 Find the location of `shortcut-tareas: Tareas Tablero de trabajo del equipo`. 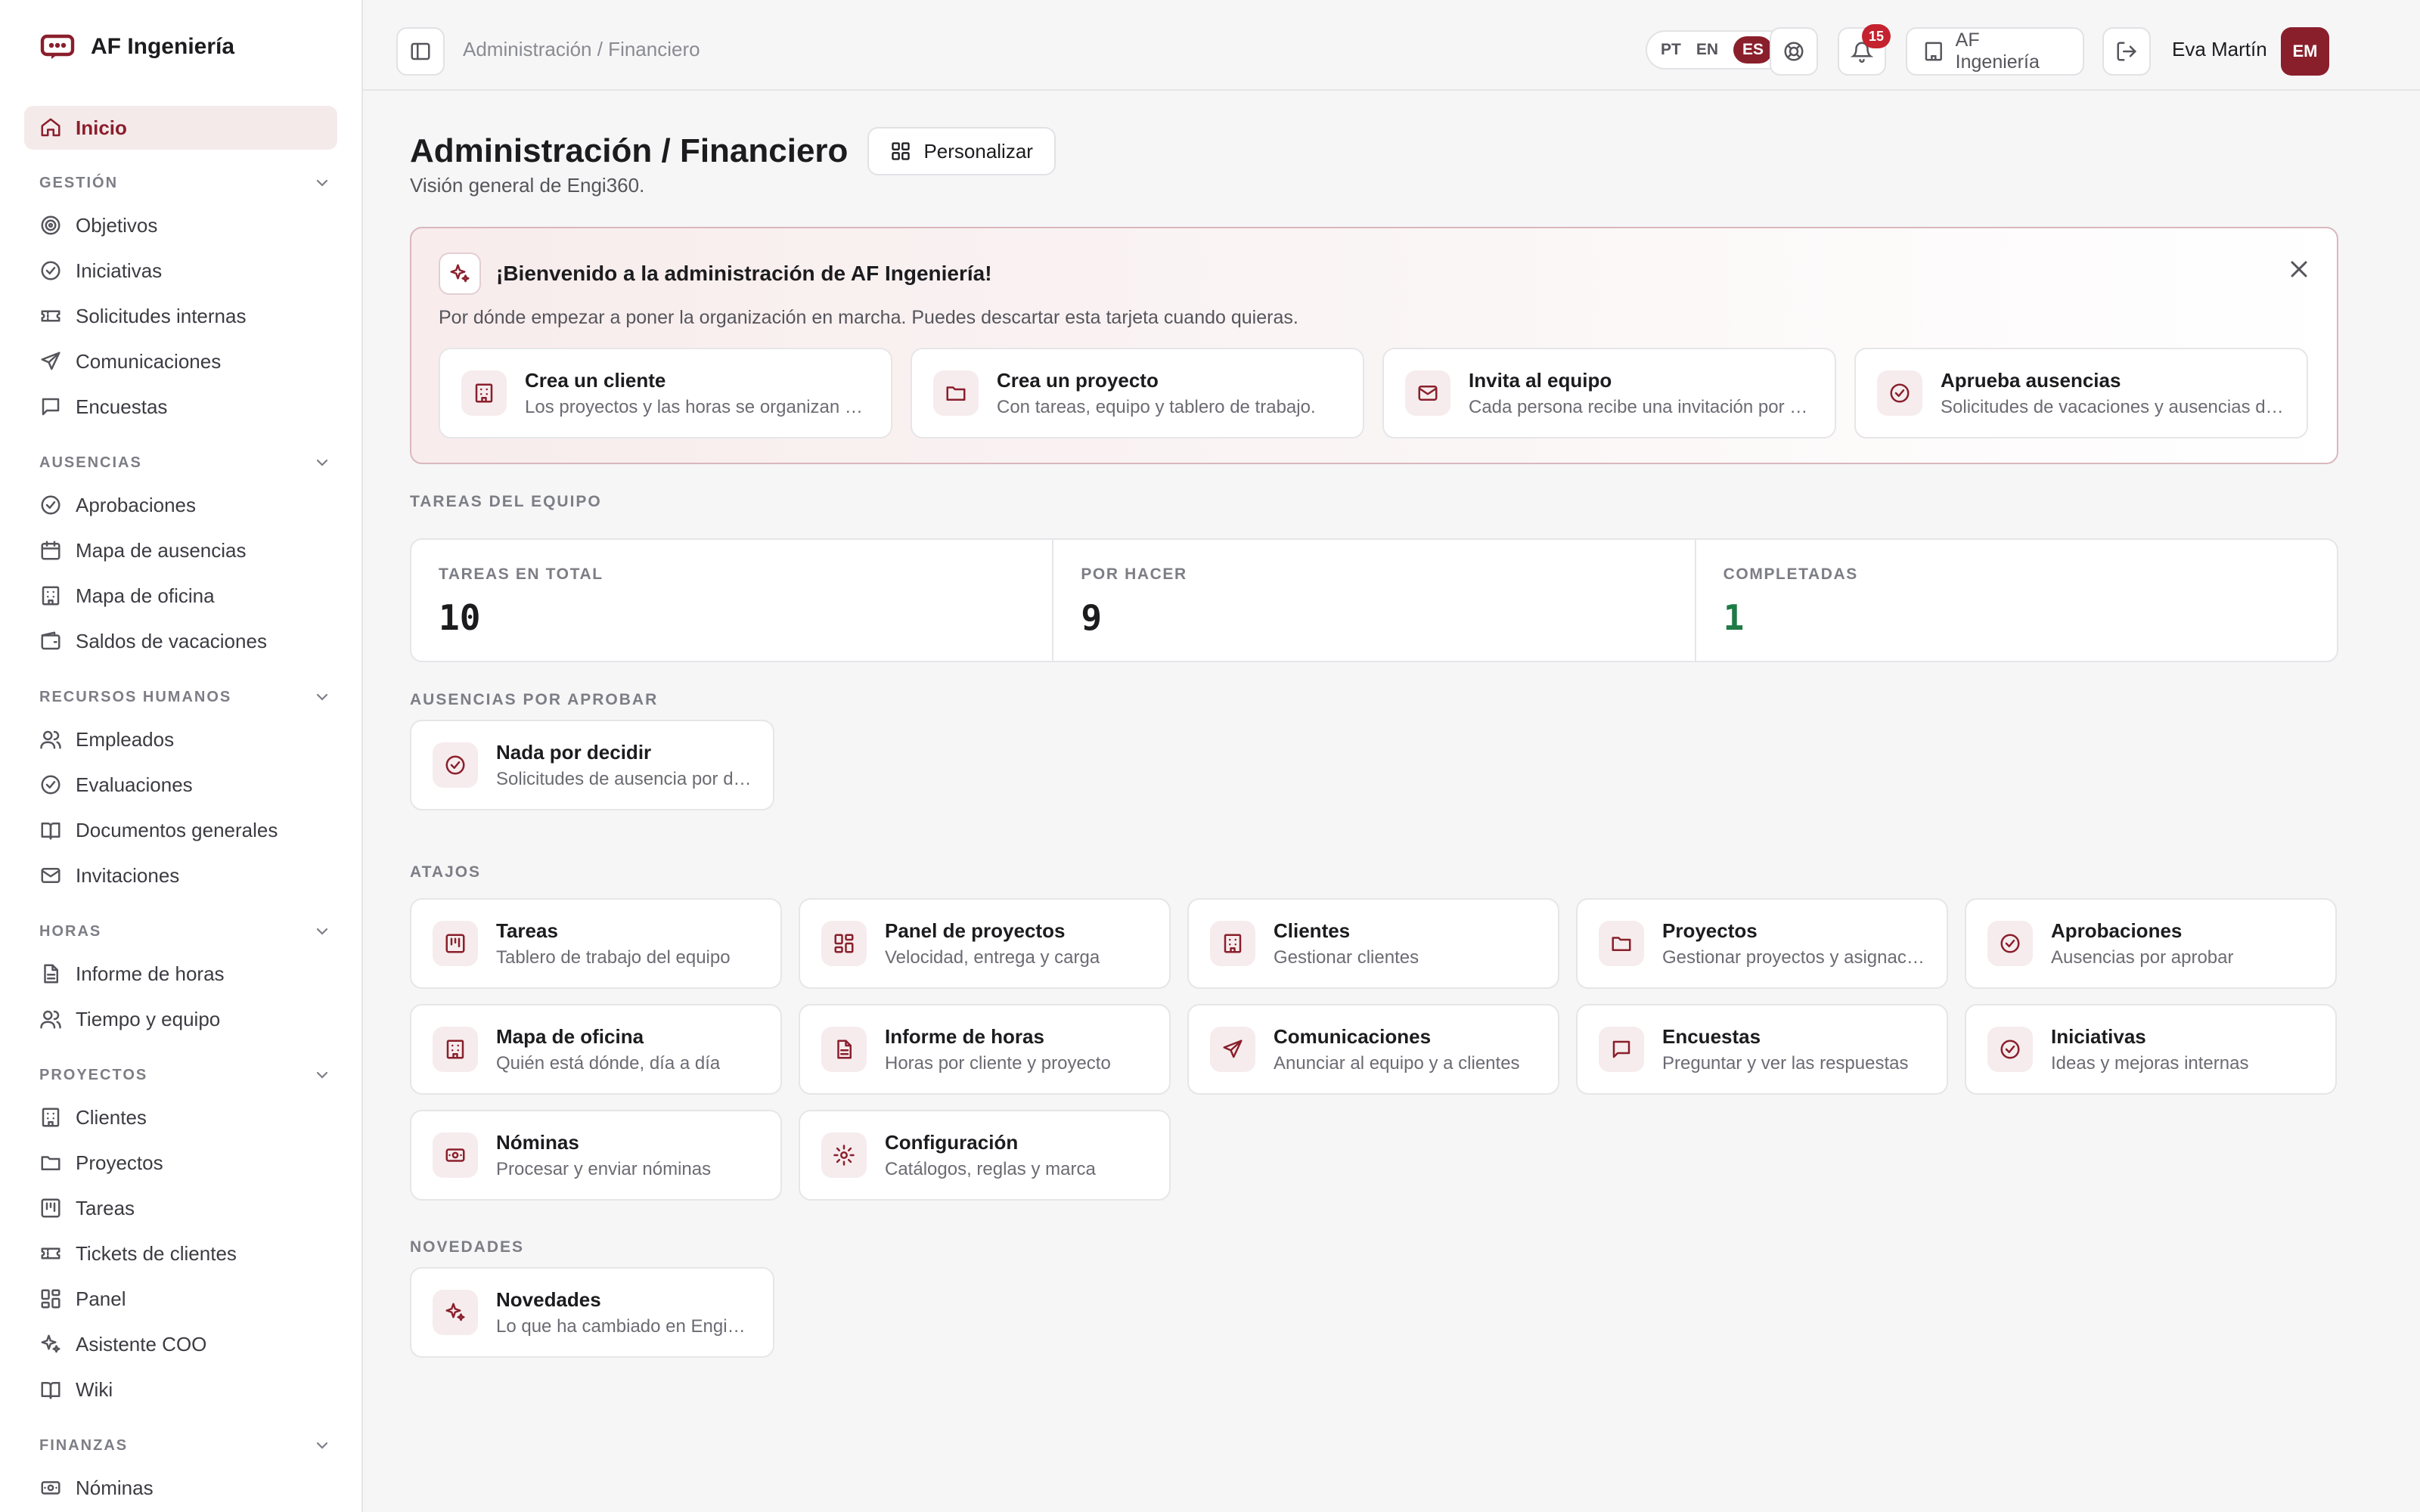

shortcut-tareas: Tareas Tablero de trabajo del equipo is located at coordinates (596, 943).